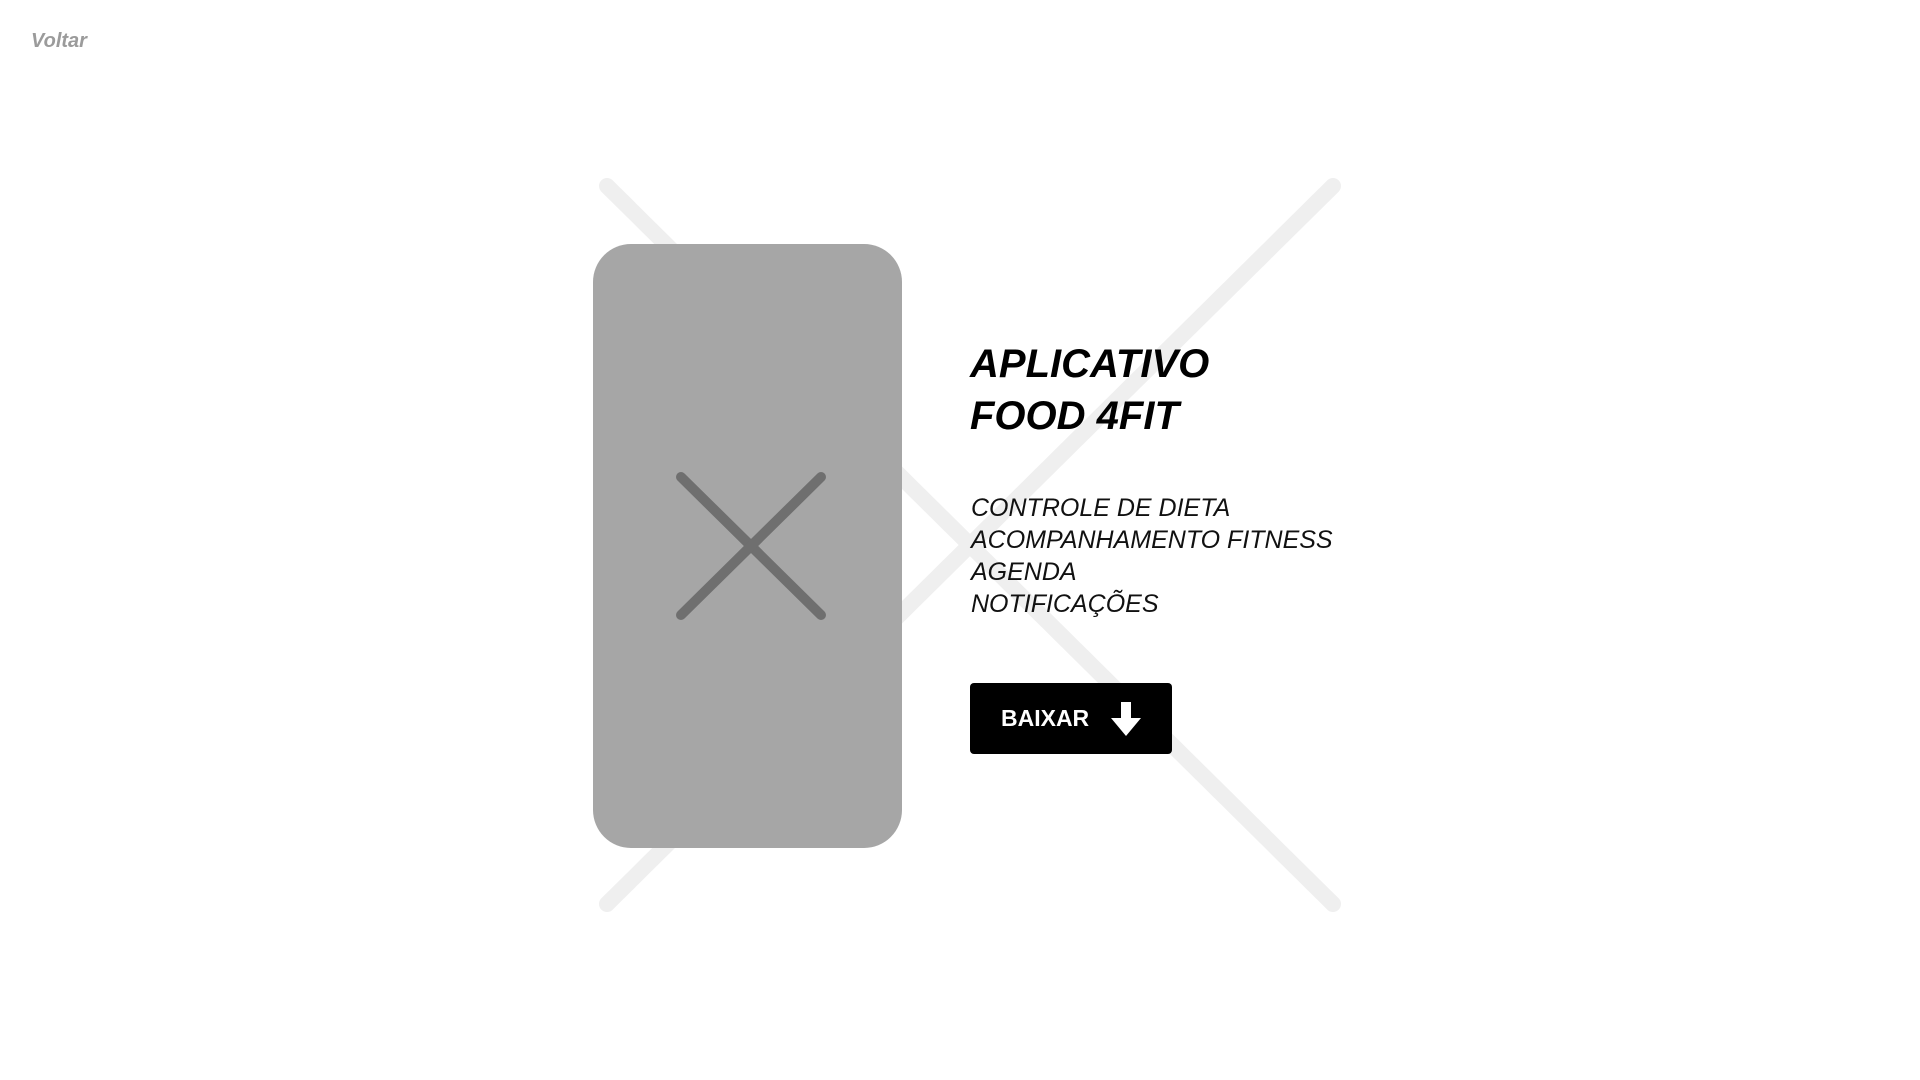 This screenshot has height=1080, width=1920. What do you see at coordinates (1126, 718) in the screenshot?
I see `arrow-down-icon` at bounding box center [1126, 718].